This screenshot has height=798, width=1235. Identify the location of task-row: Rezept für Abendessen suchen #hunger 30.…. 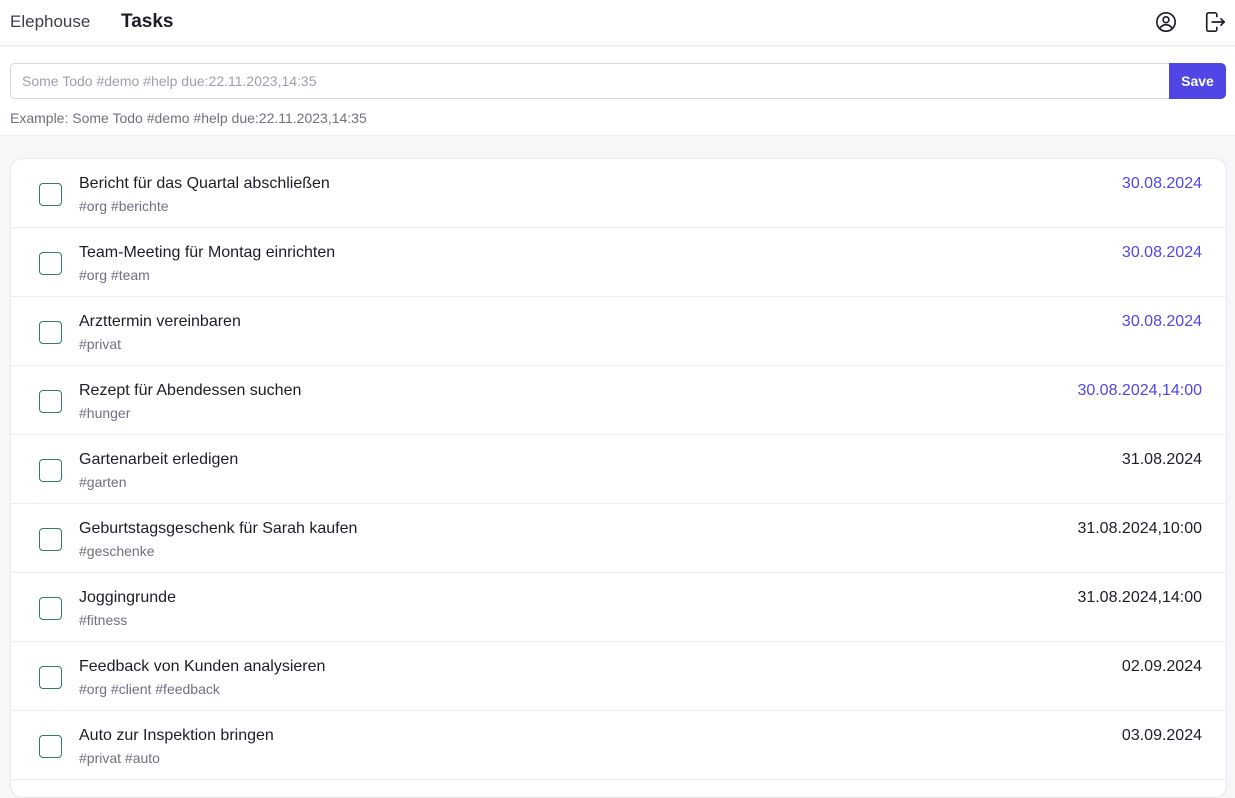
(618, 400).